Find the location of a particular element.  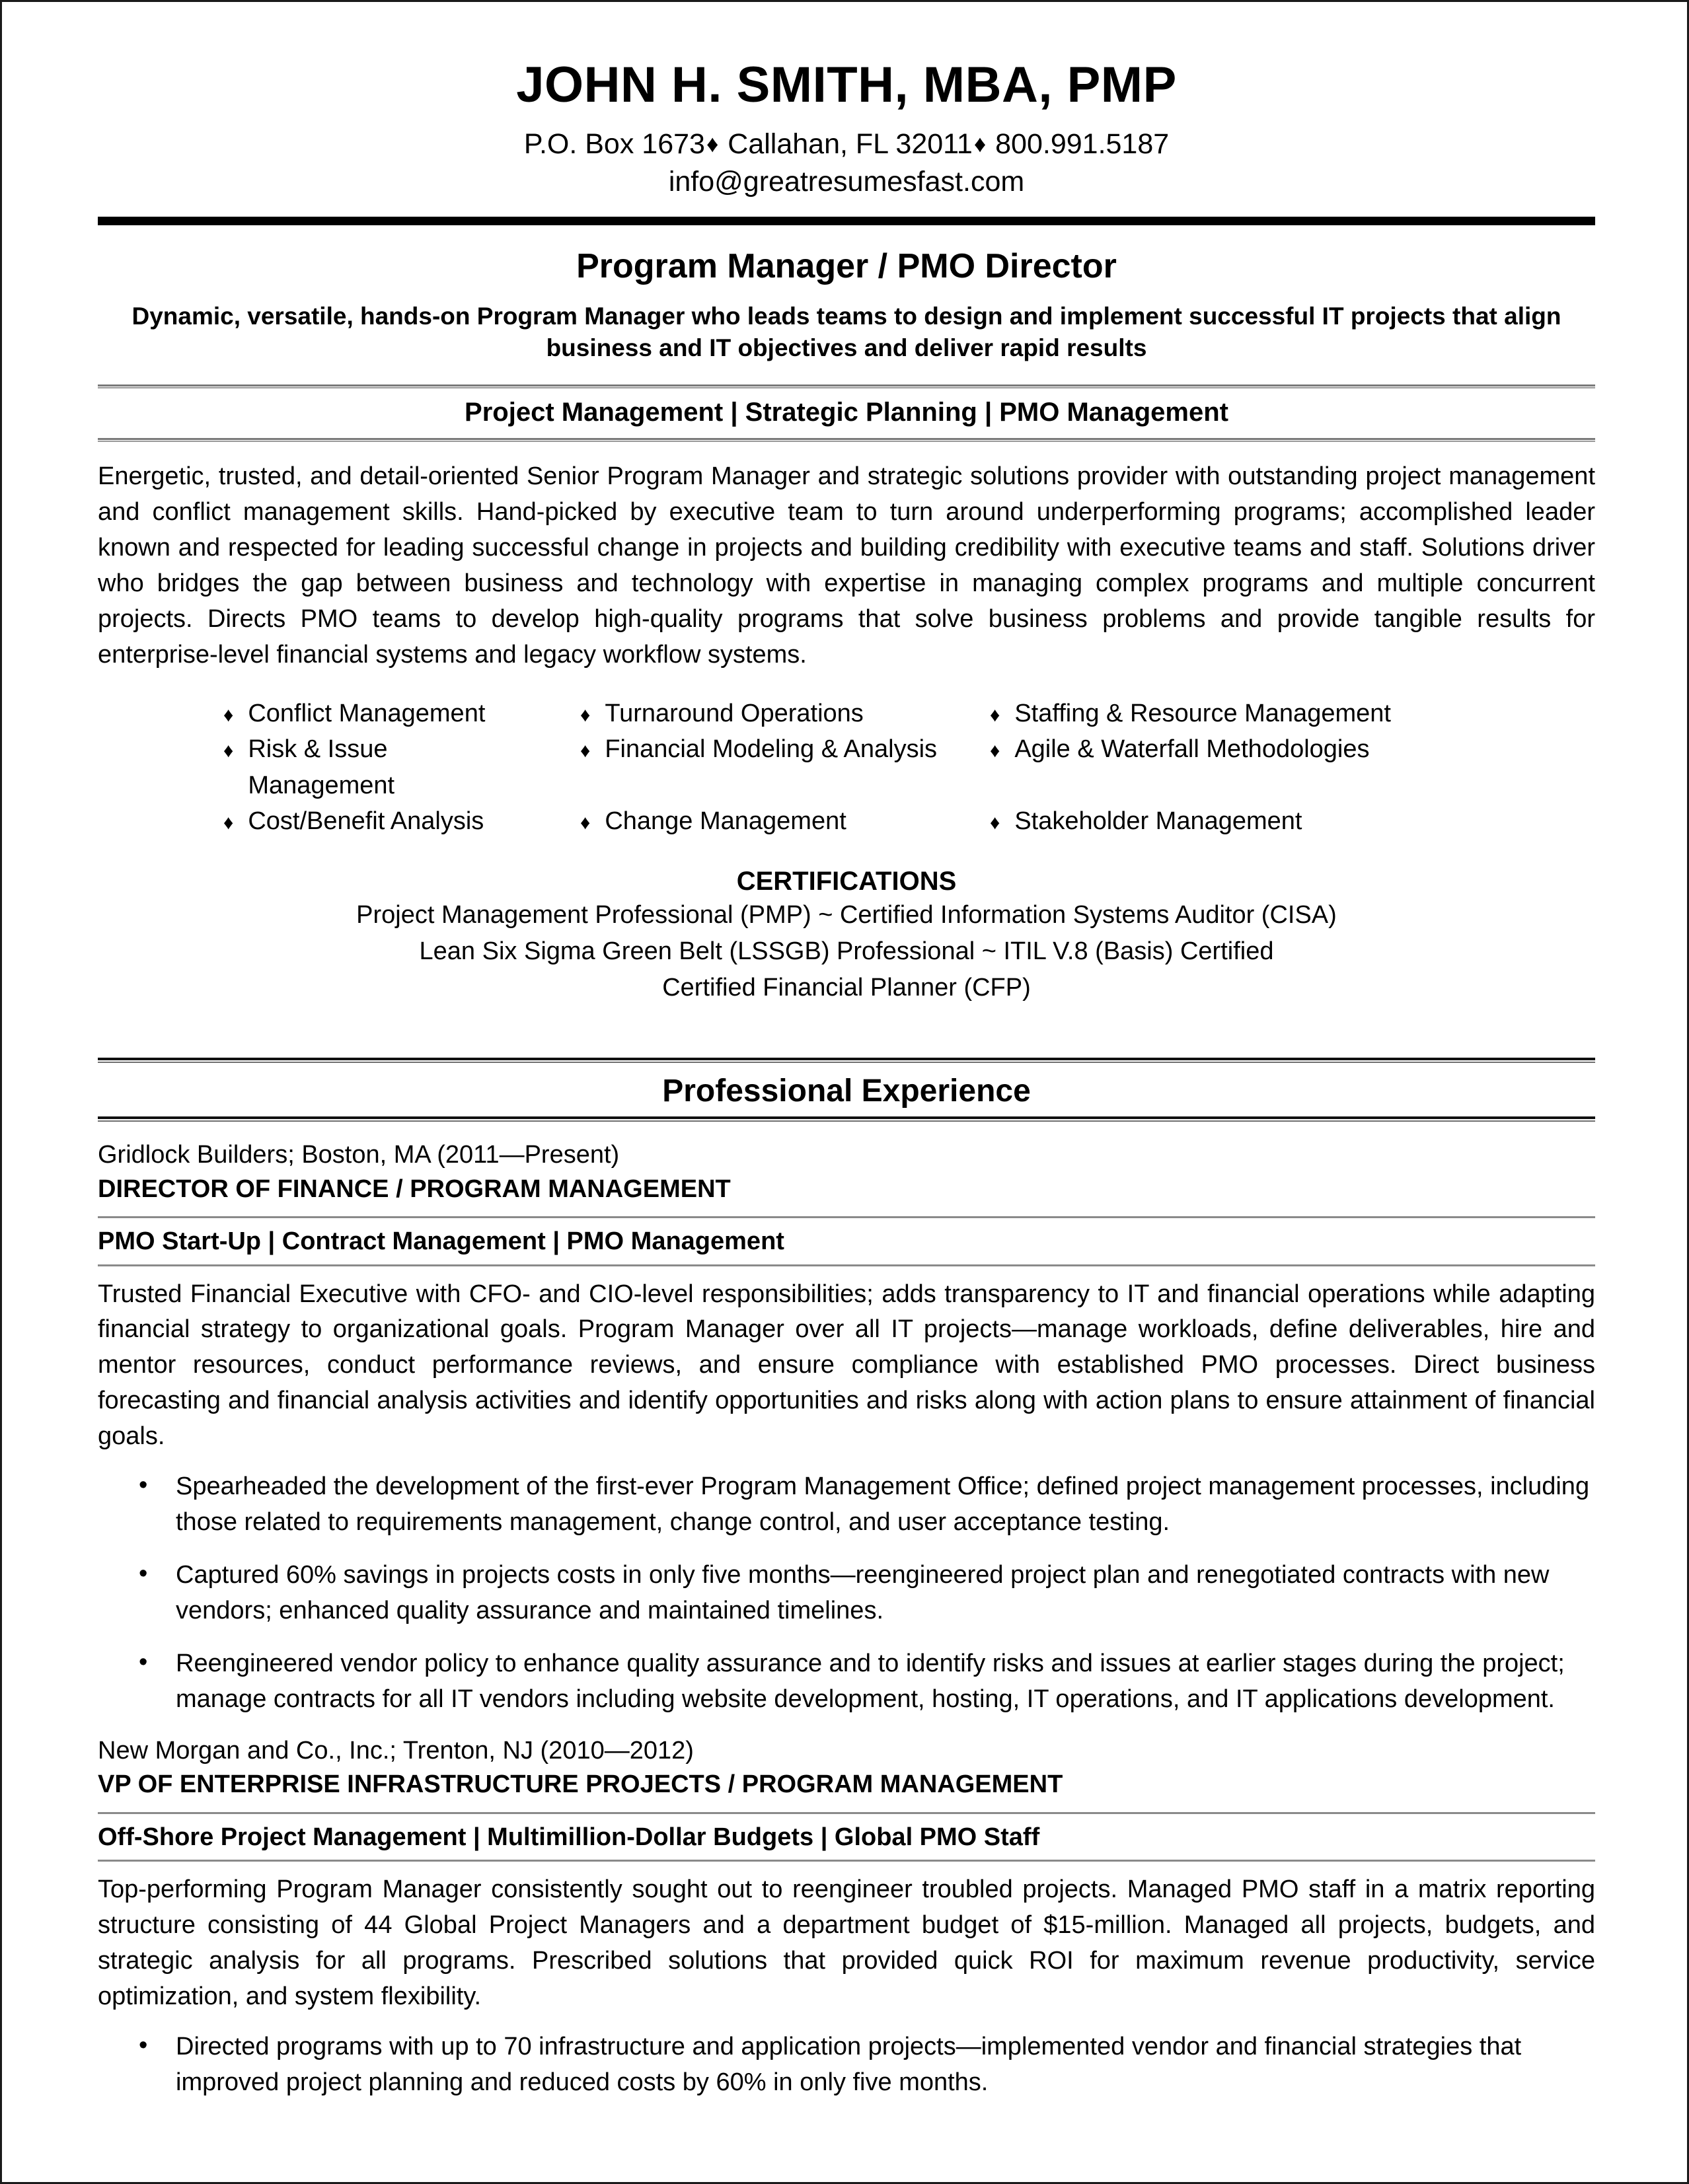

keyword-bar-bottom-rule is located at coordinates (846, 440).